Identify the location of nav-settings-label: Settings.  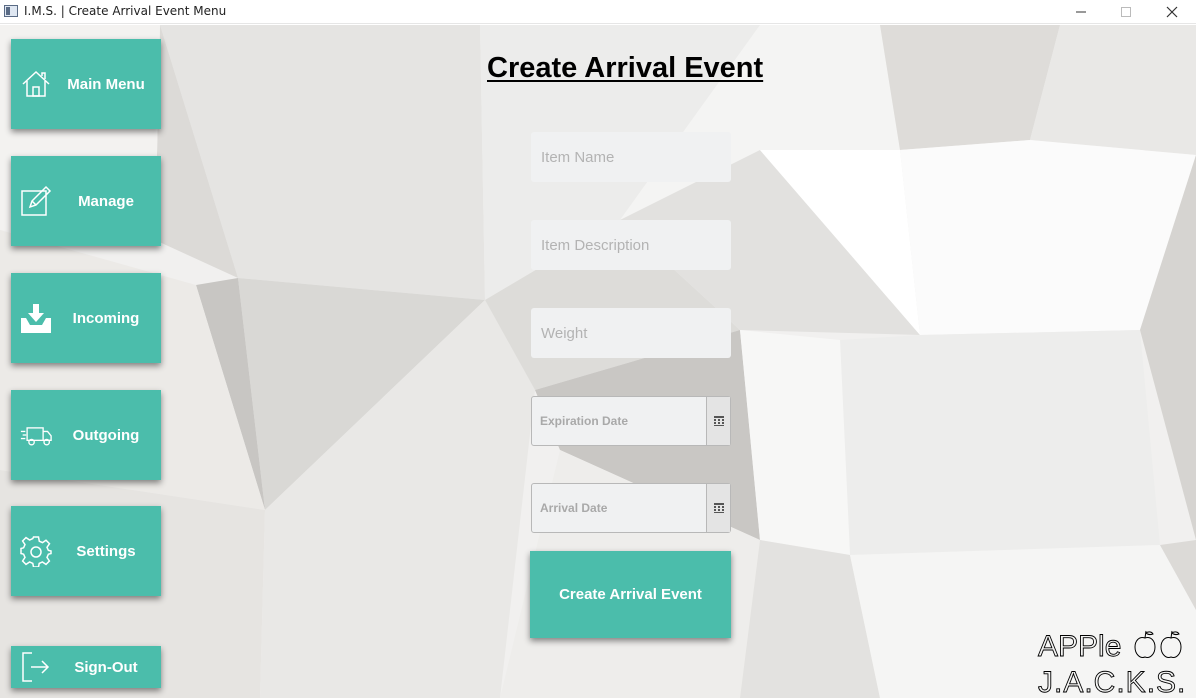
(106, 551).